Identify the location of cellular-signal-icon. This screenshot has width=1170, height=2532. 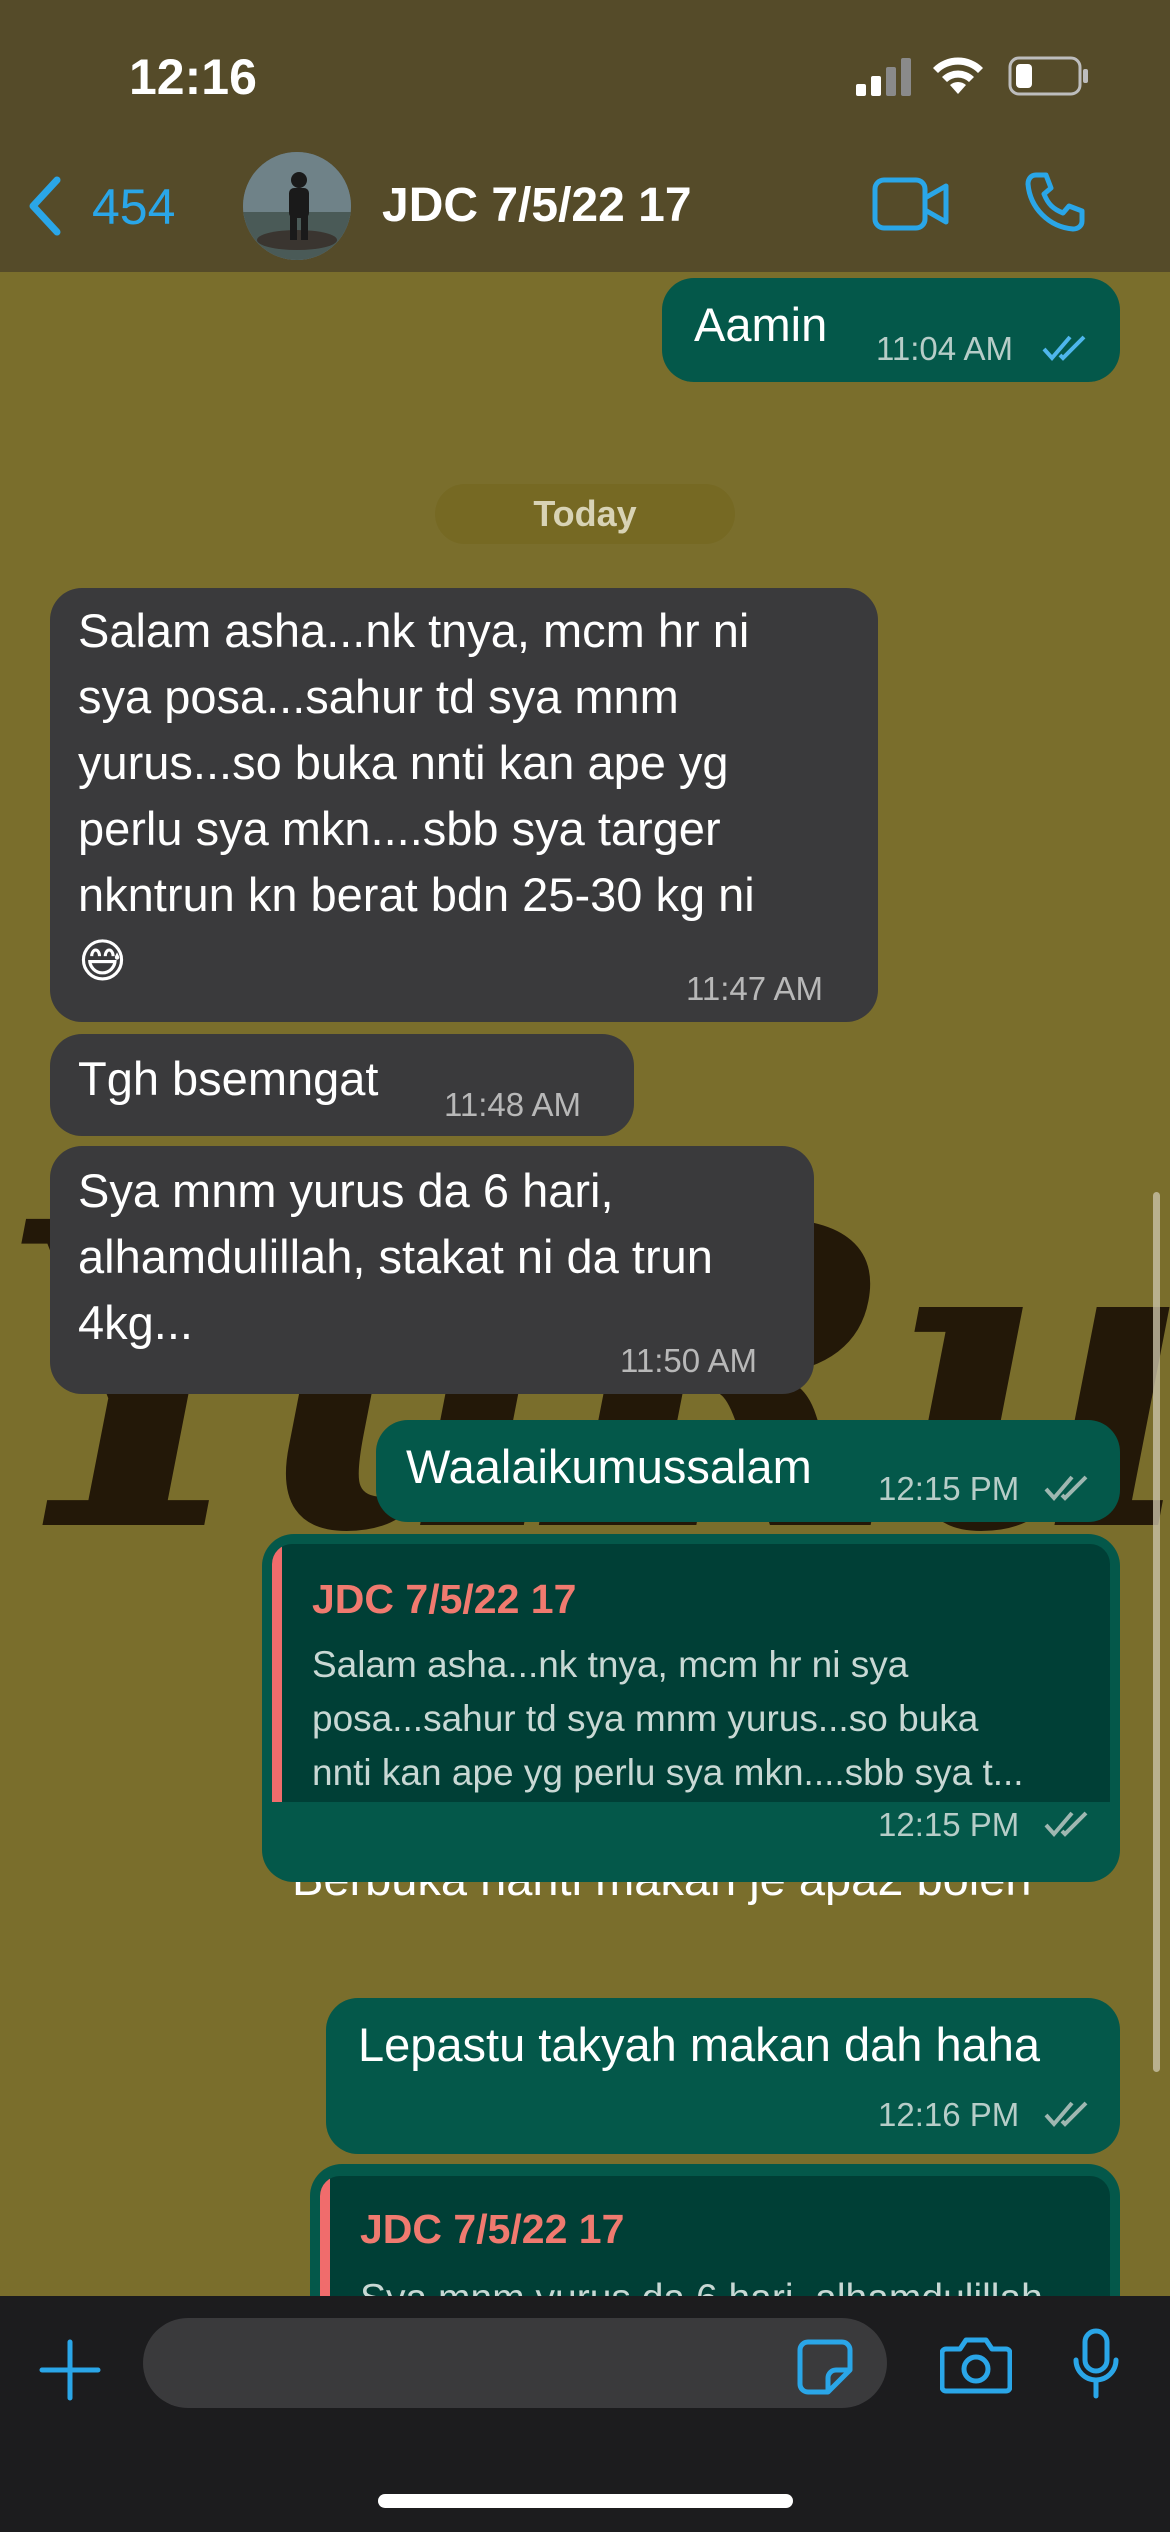
(883, 77).